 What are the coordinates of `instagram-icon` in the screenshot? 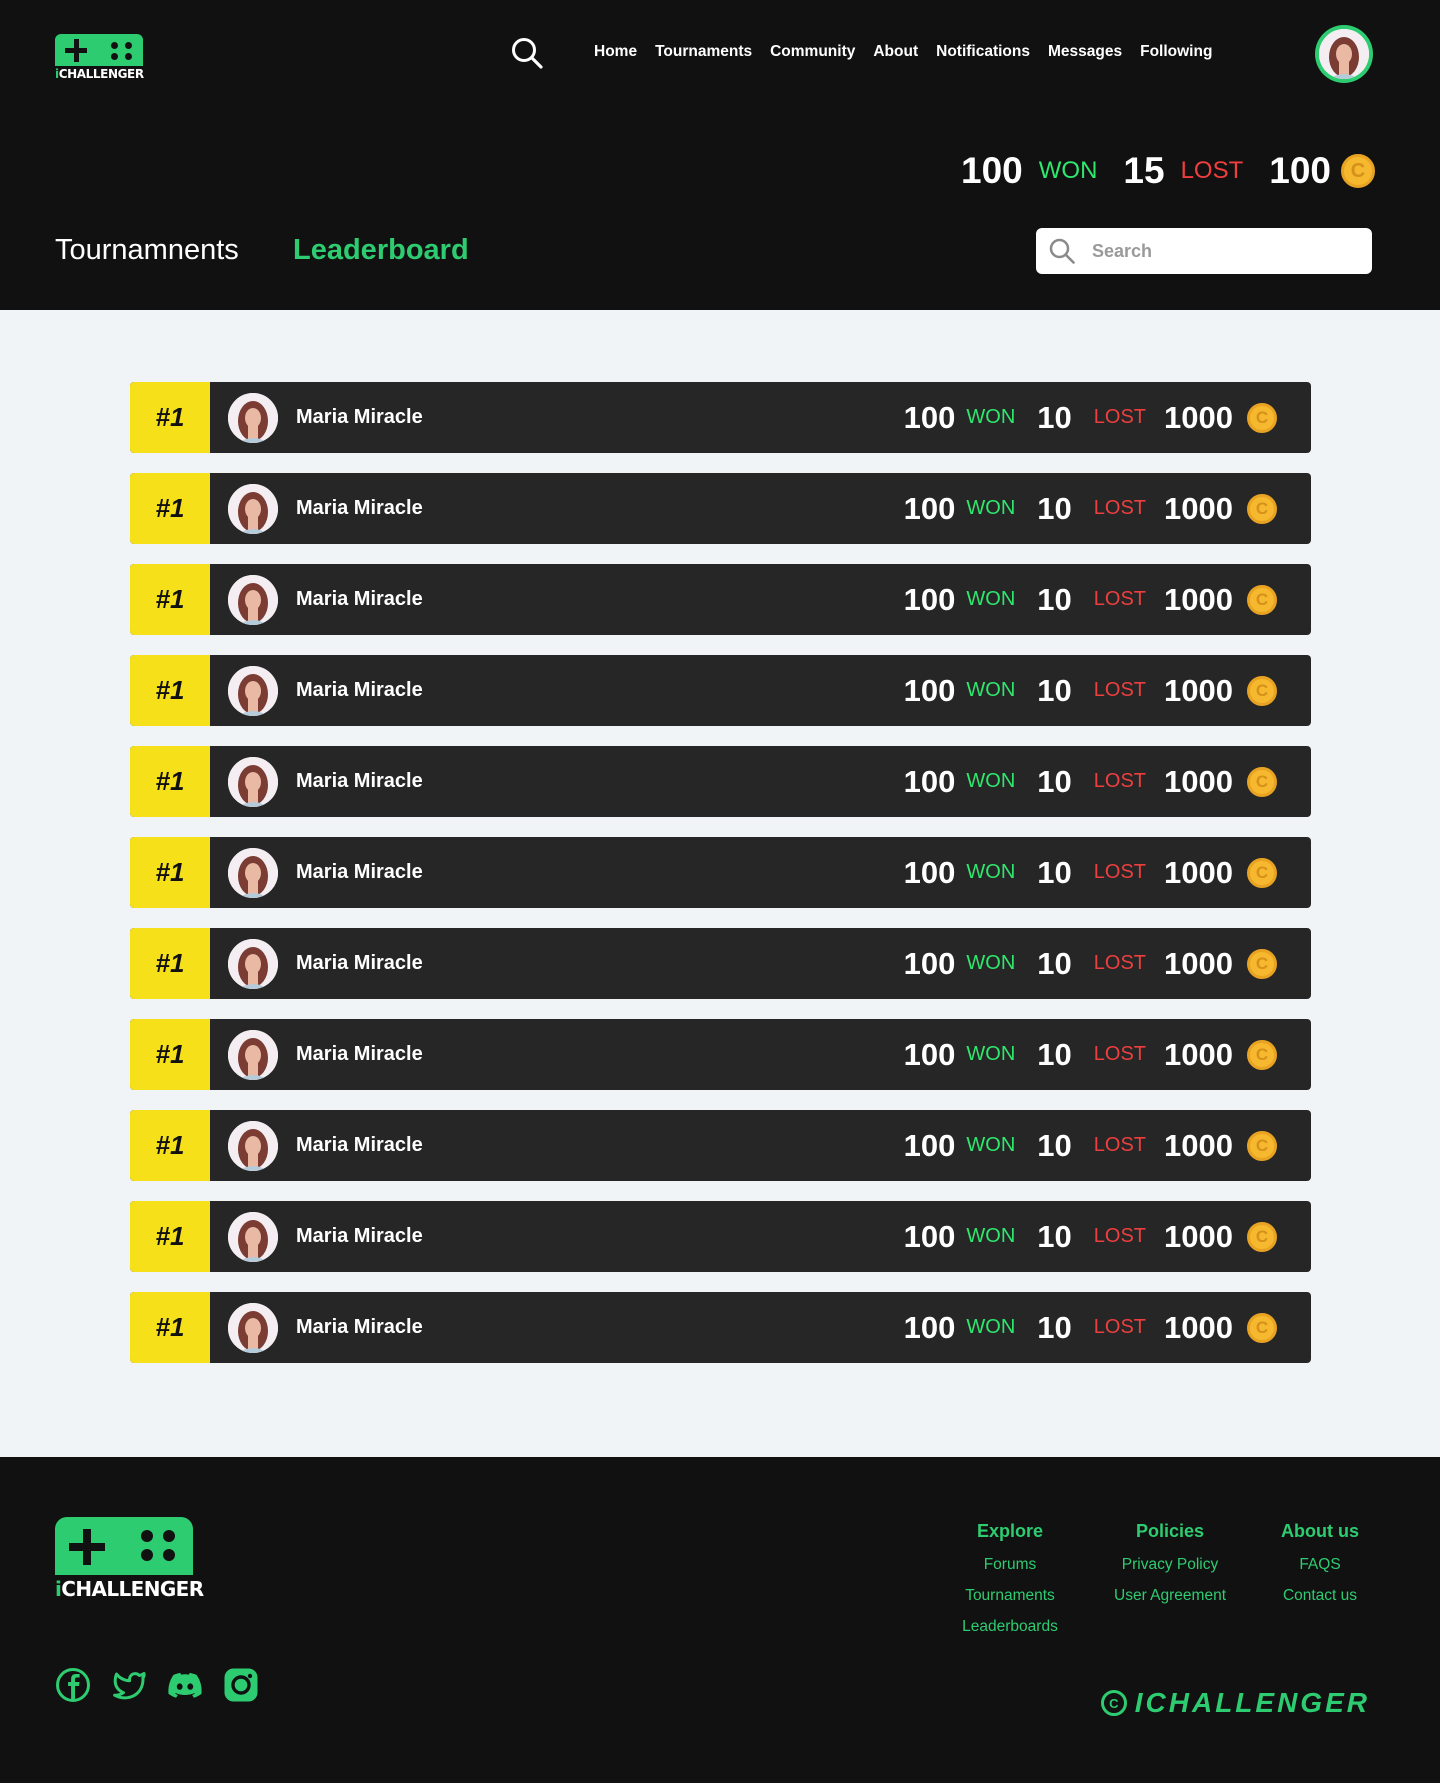 It's located at (241, 1685).